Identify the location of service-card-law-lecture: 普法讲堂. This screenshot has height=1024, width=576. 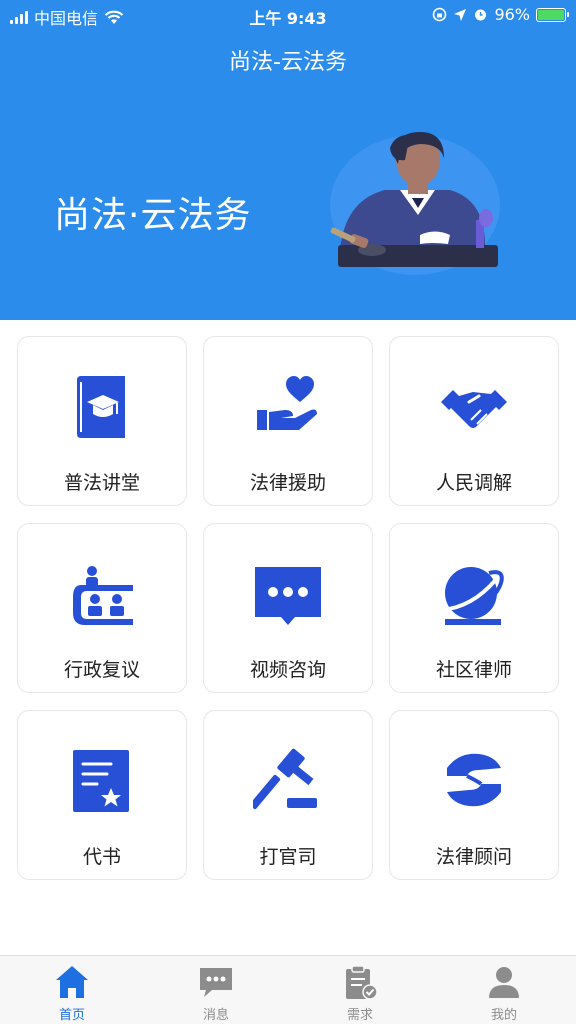
(102, 421).